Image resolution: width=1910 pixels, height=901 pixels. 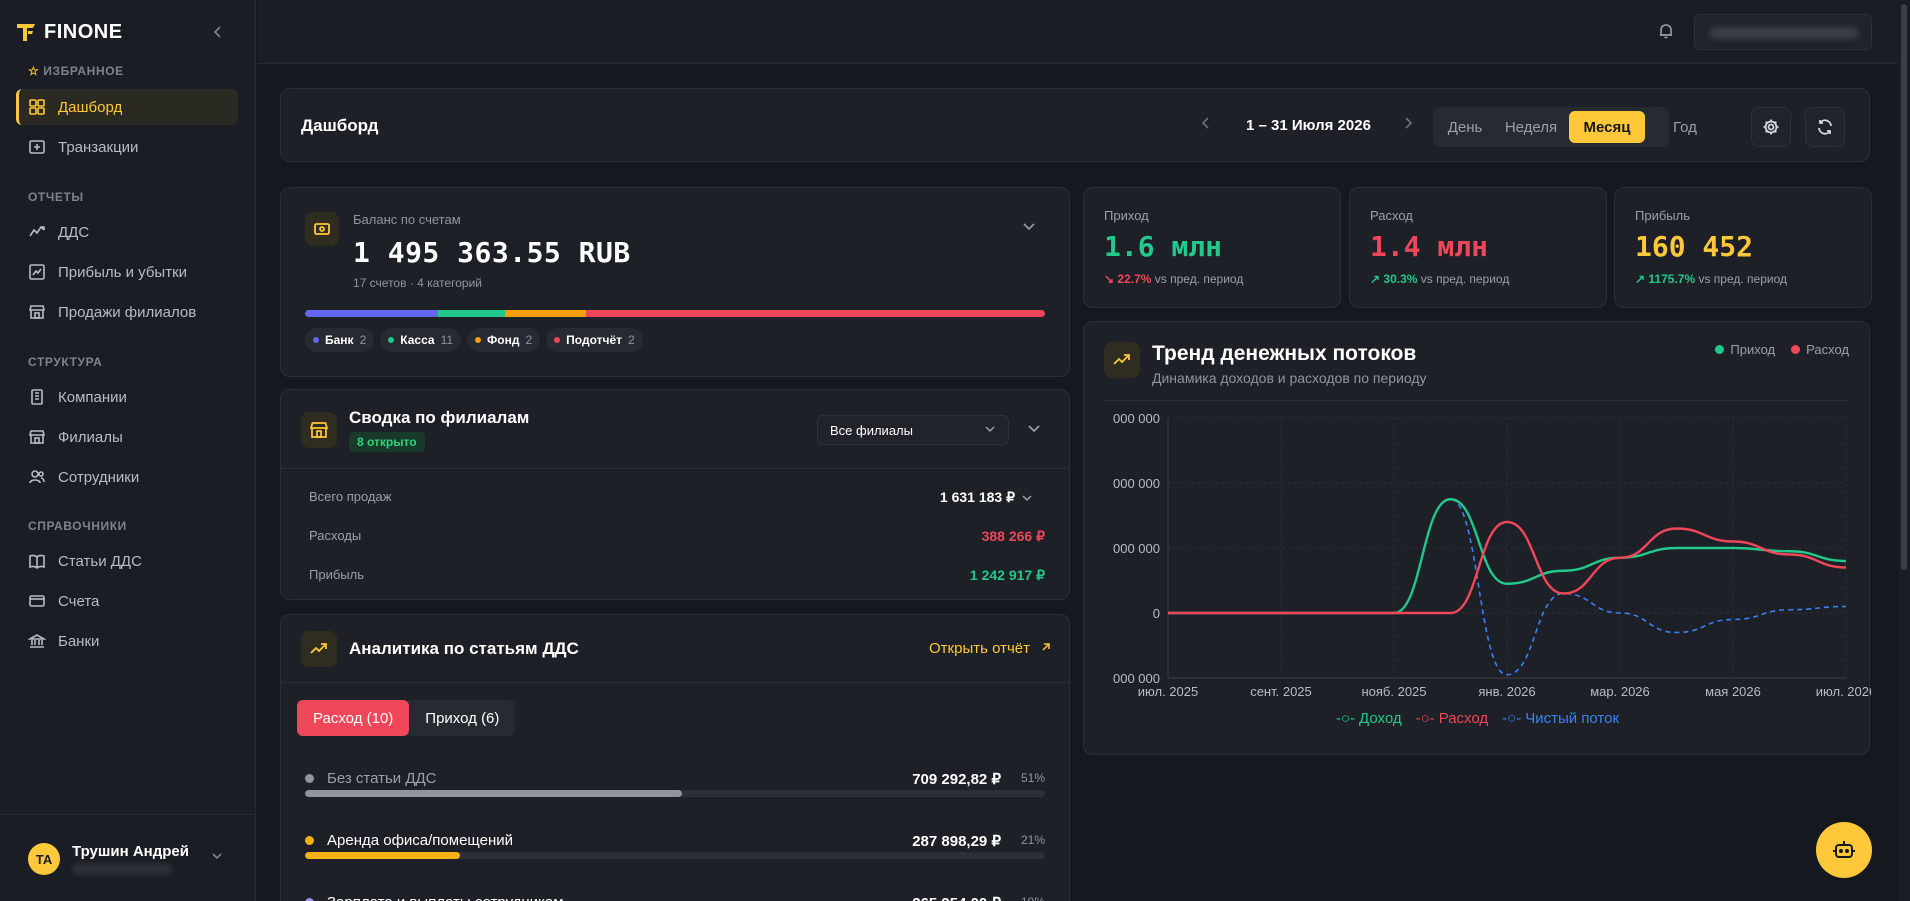 I want to click on category-amount: 287 898,29 ₽, so click(x=956, y=841).